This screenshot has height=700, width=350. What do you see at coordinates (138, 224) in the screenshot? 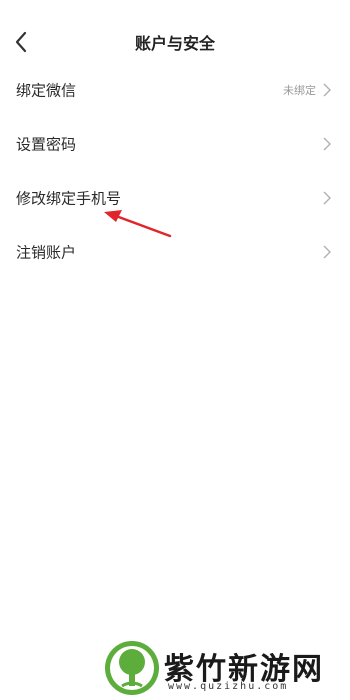
I see `red-arrow-icon` at bounding box center [138, 224].